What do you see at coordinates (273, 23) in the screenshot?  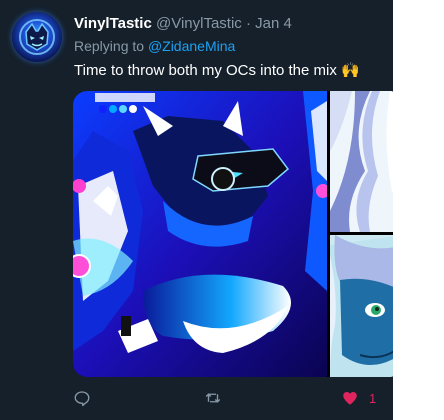 I see `timestamp: Jan 4` at bounding box center [273, 23].